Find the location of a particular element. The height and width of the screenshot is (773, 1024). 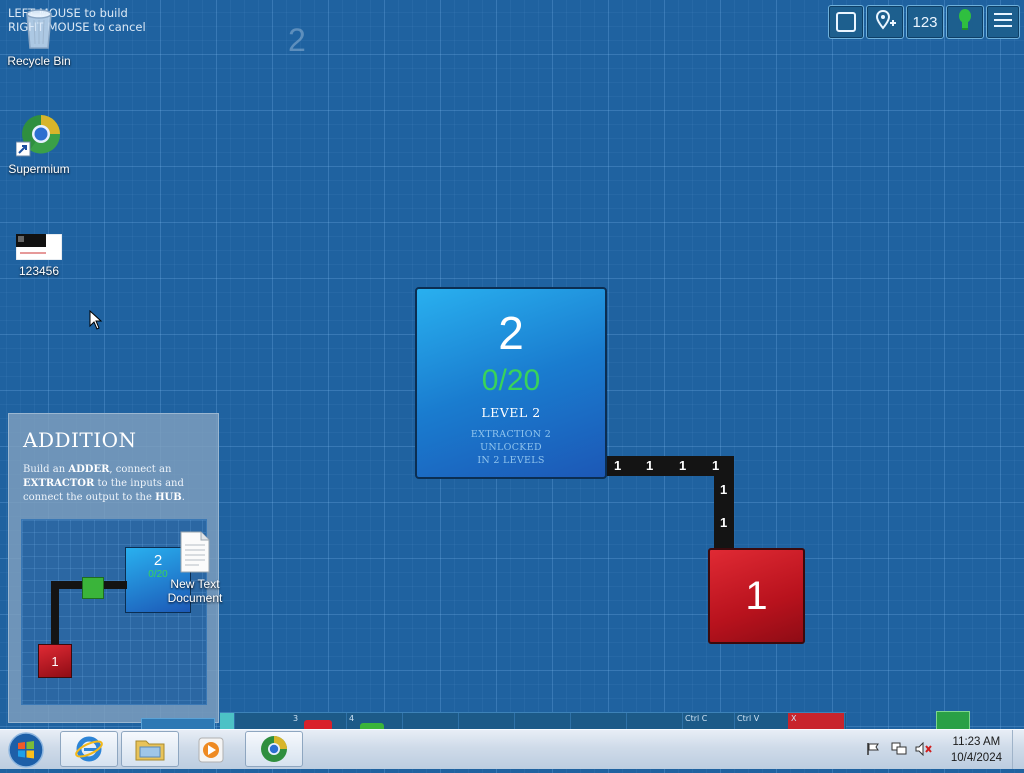

desktop-icon-new-text-document: New Text Document is located at coordinates (195, 568).